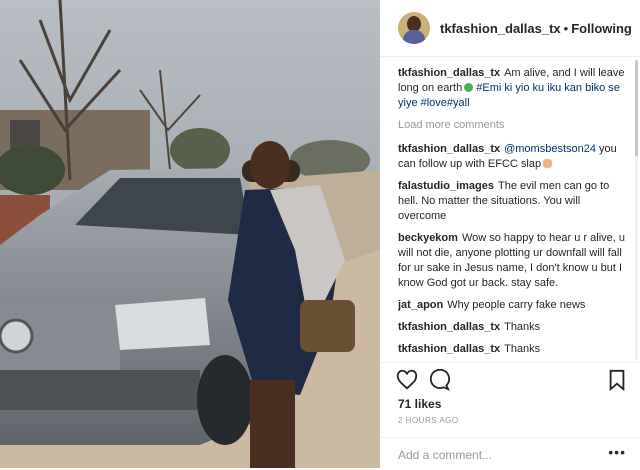  Describe the element at coordinates (428, 238) in the screenshot. I see `comment-username: beckyekom` at that location.